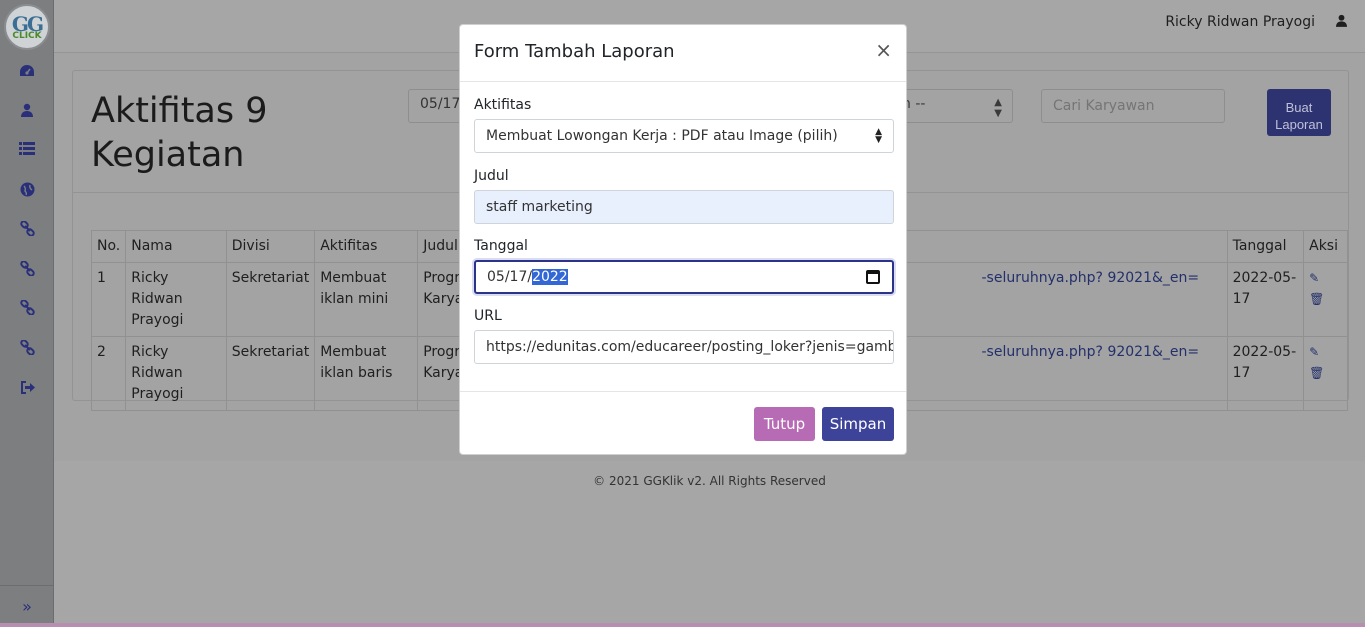  I want to click on logout-icon, so click(27, 387).